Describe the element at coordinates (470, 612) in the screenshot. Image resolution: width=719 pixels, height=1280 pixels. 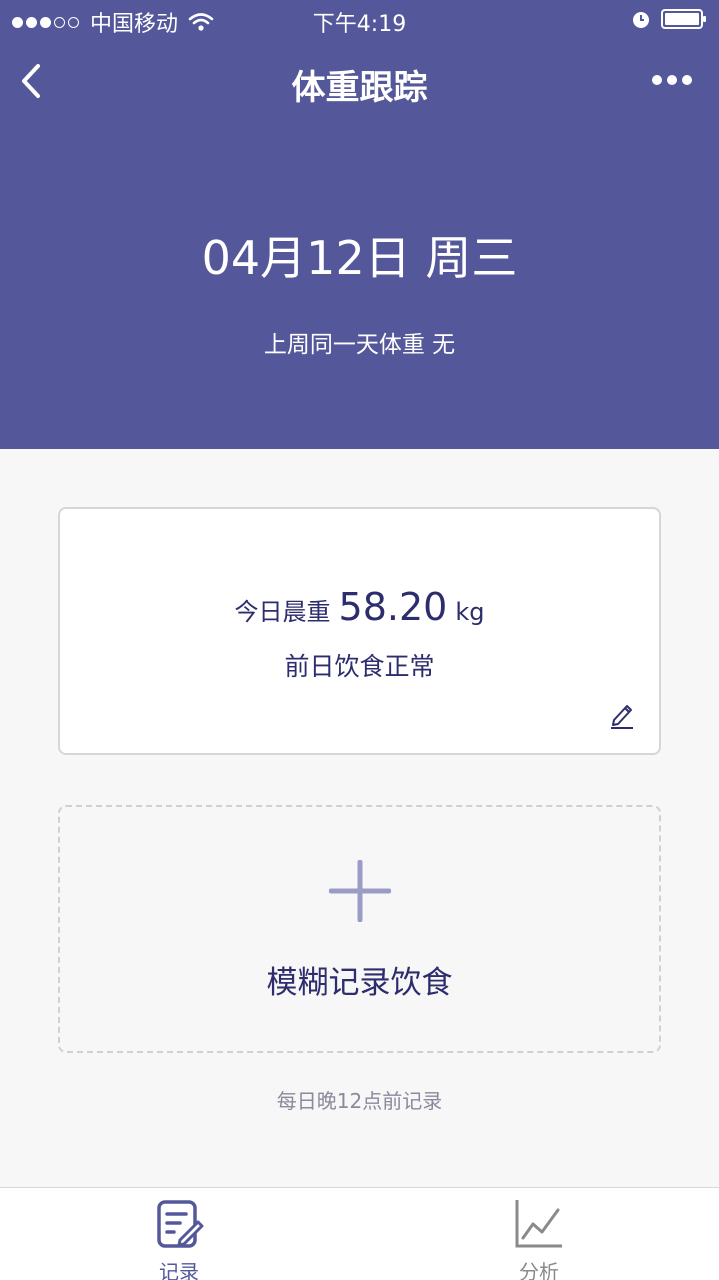
I see `weight-unit: kg` at that location.